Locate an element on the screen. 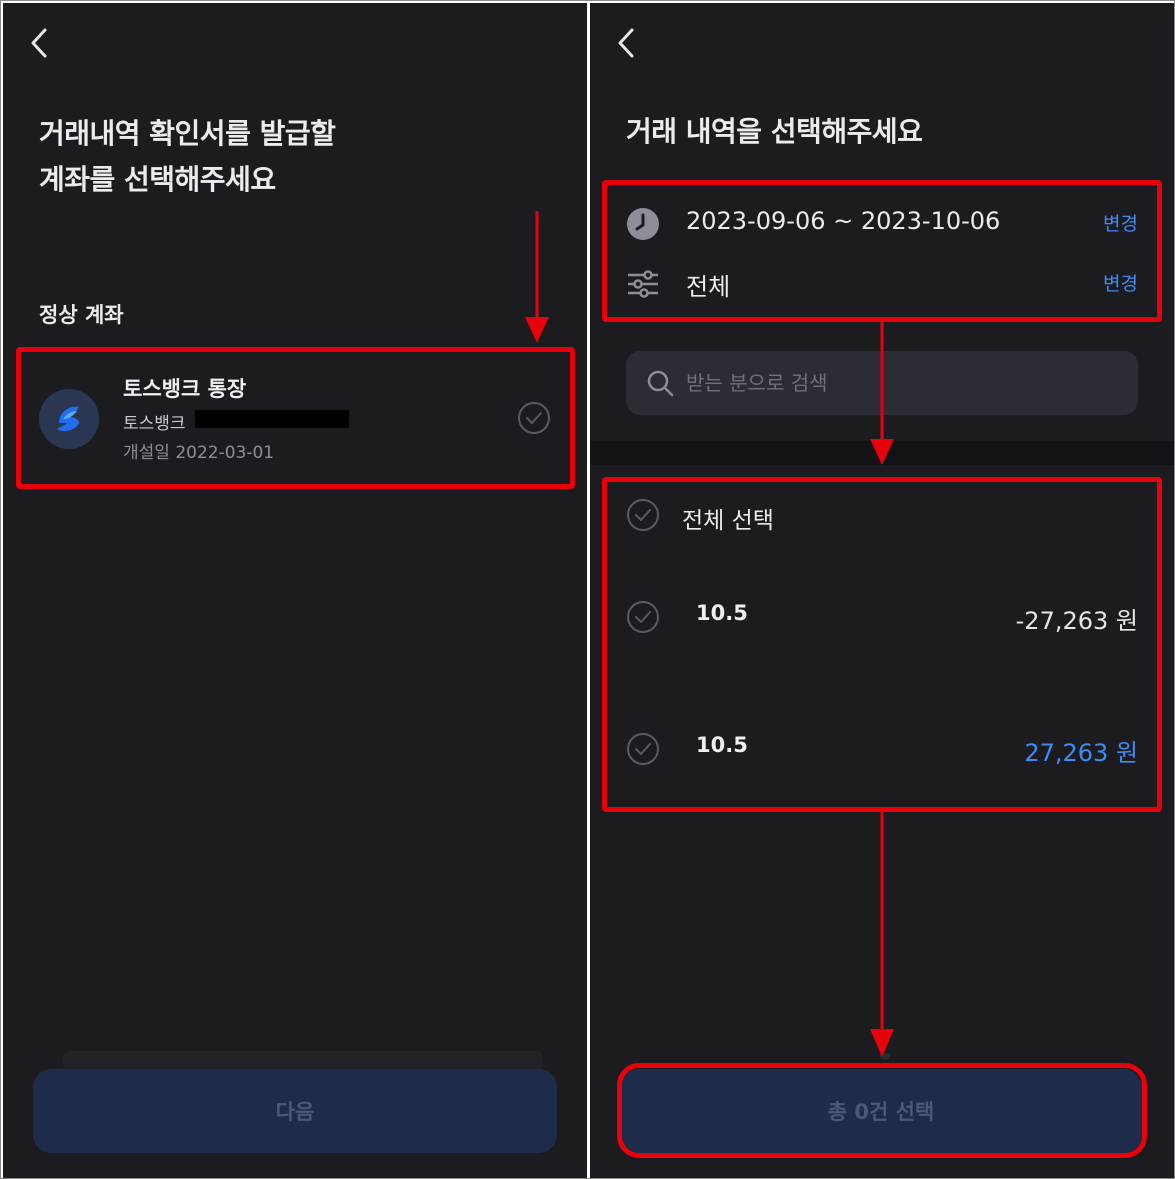 The image size is (1175, 1179). faded-list-item is located at coordinates (303, 1061).